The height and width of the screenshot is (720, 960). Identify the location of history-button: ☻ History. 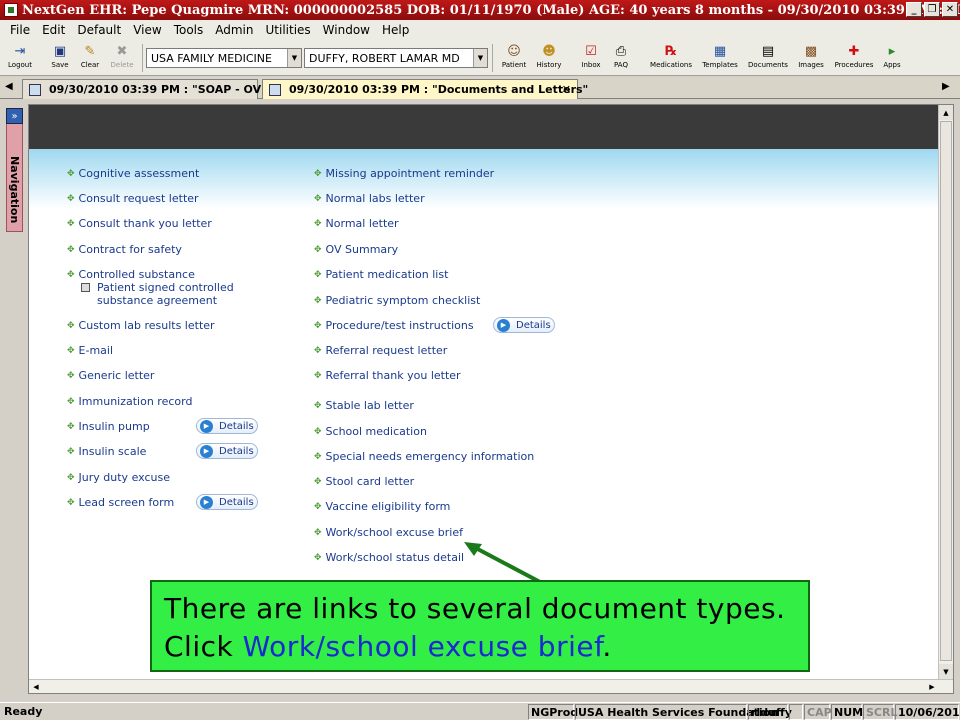
(549, 56).